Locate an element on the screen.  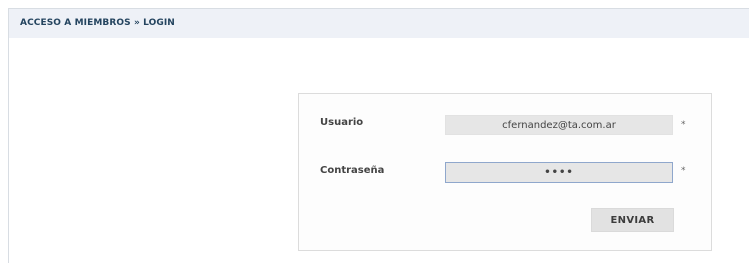
password-required-mark: * is located at coordinates (683, 171).